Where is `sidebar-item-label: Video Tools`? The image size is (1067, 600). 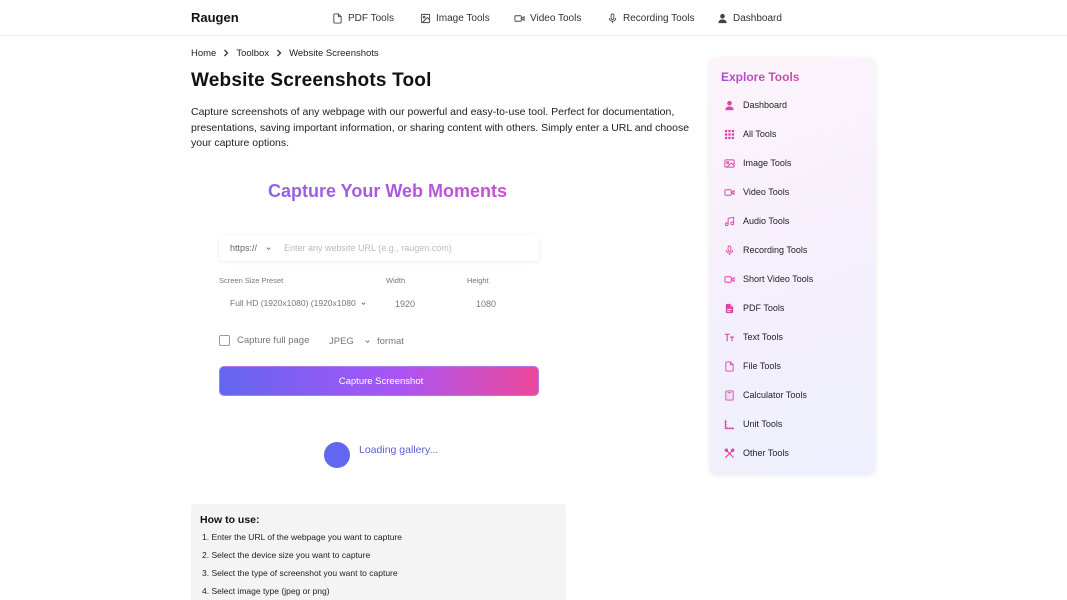
sidebar-item-label: Video Tools is located at coordinates (766, 192).